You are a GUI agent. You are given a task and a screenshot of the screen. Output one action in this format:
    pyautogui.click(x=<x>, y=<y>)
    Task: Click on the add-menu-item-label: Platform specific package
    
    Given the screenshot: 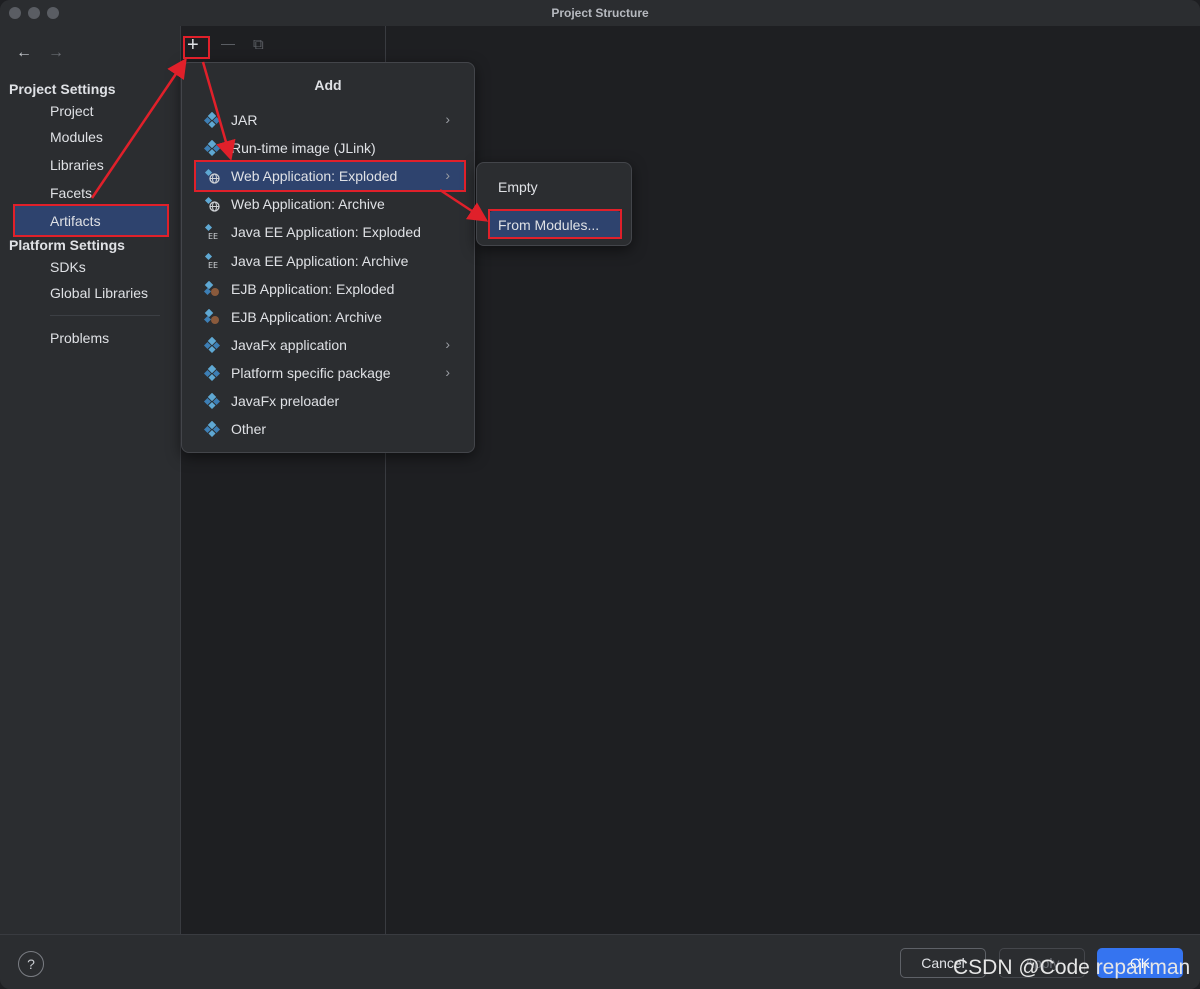 What is the action you would take?
    pyautogui.click(x=311, y=372)
    